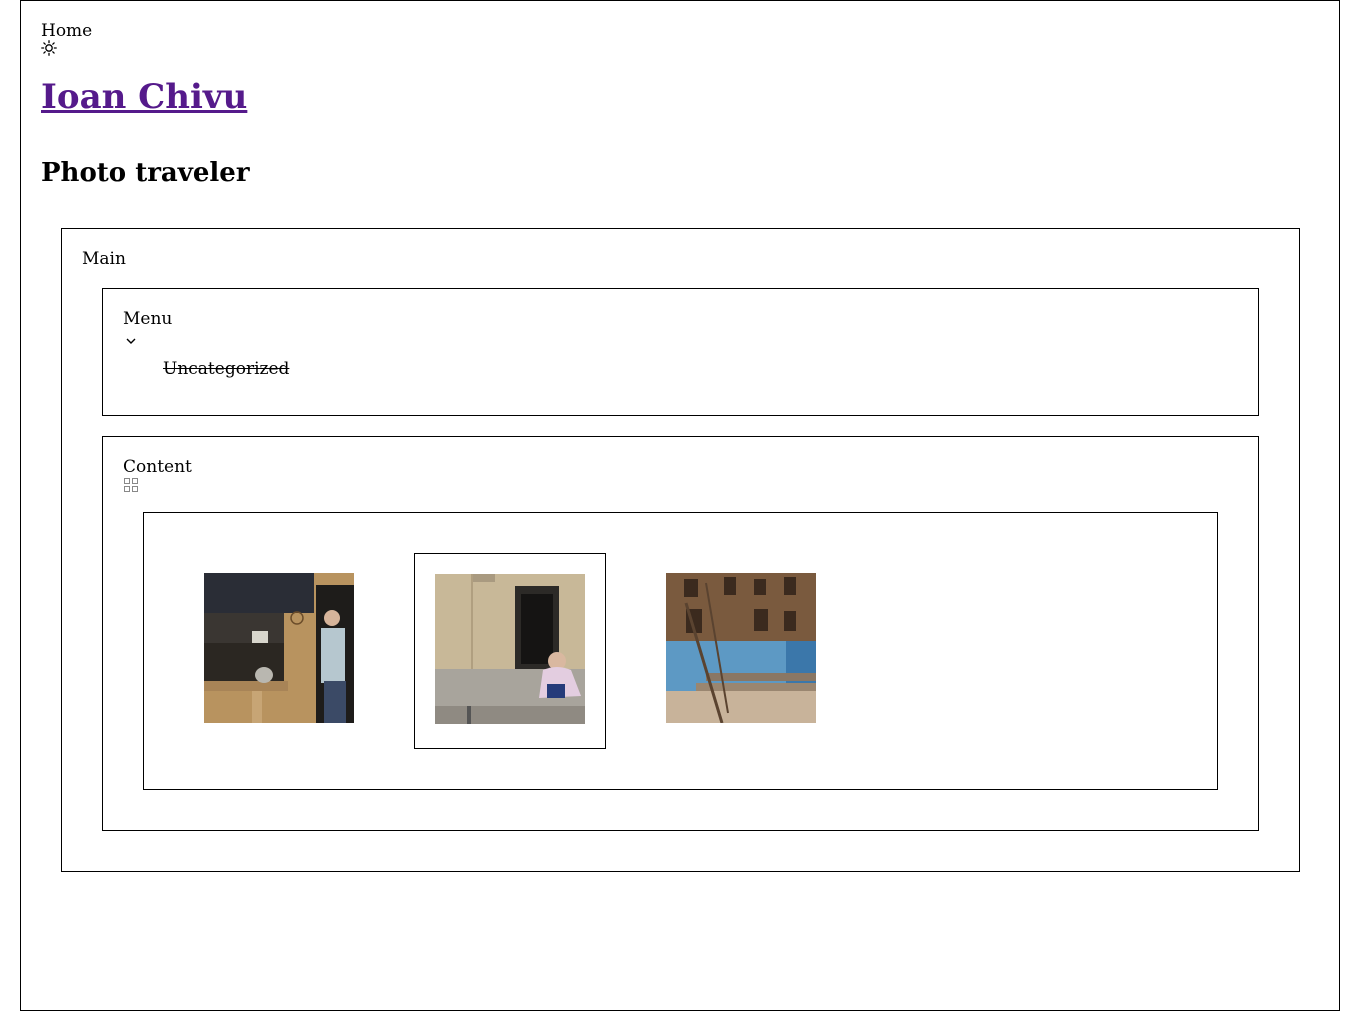  I want to click on menu-item-uncategorized: Uncategorized, so click(226, 369).